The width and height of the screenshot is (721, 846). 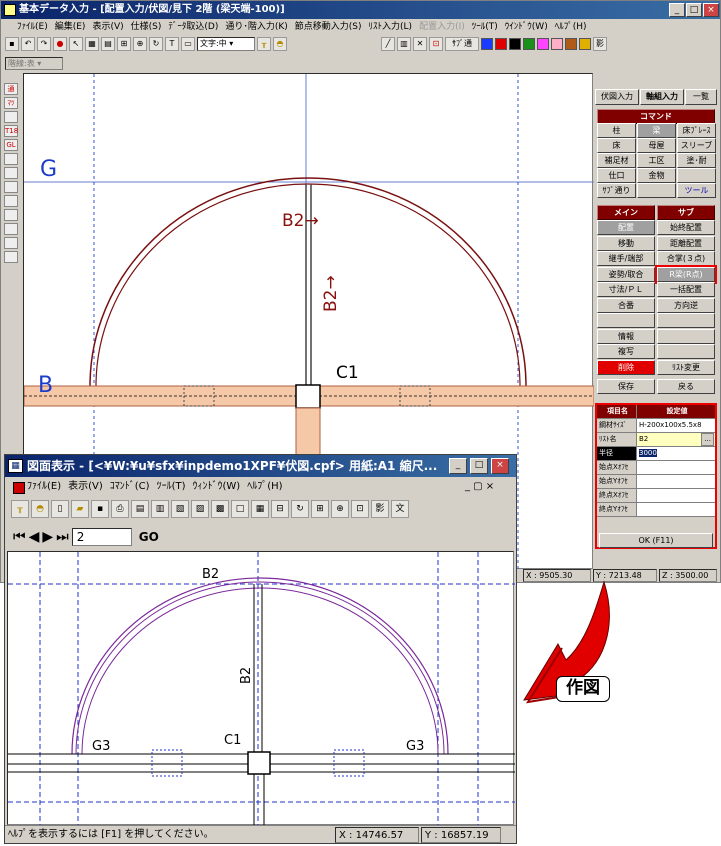 I want to click on command-button: 補足材, so click(x=616, y=160).